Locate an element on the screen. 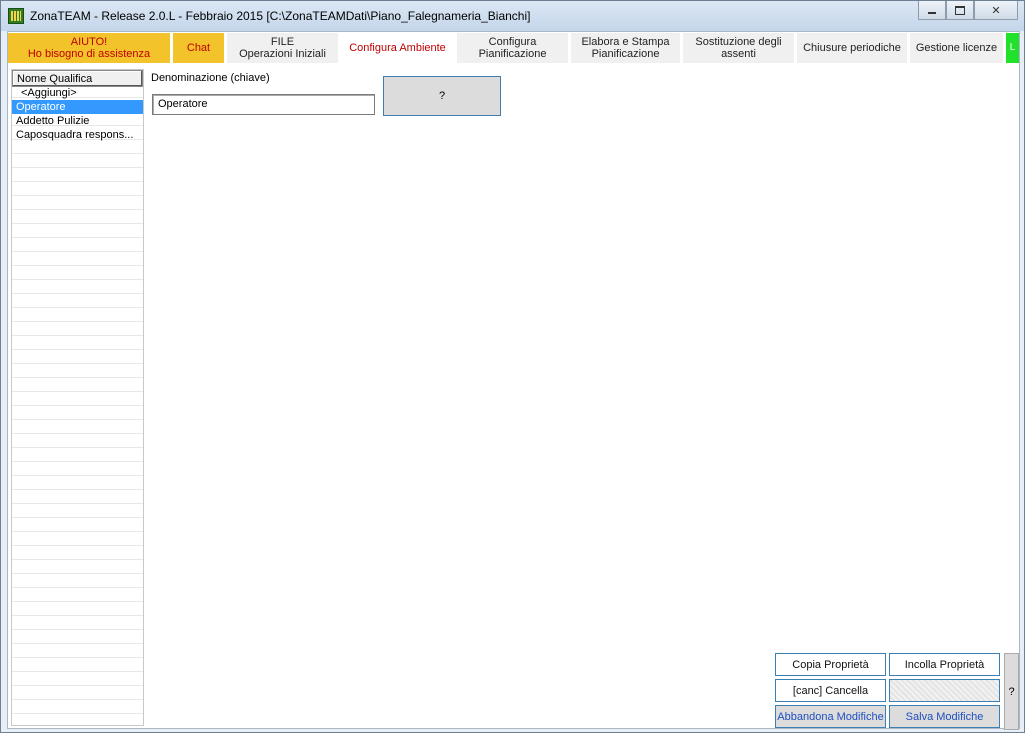 The image size is (1027, 735). maximize-button is located at coordinates (960, 10).